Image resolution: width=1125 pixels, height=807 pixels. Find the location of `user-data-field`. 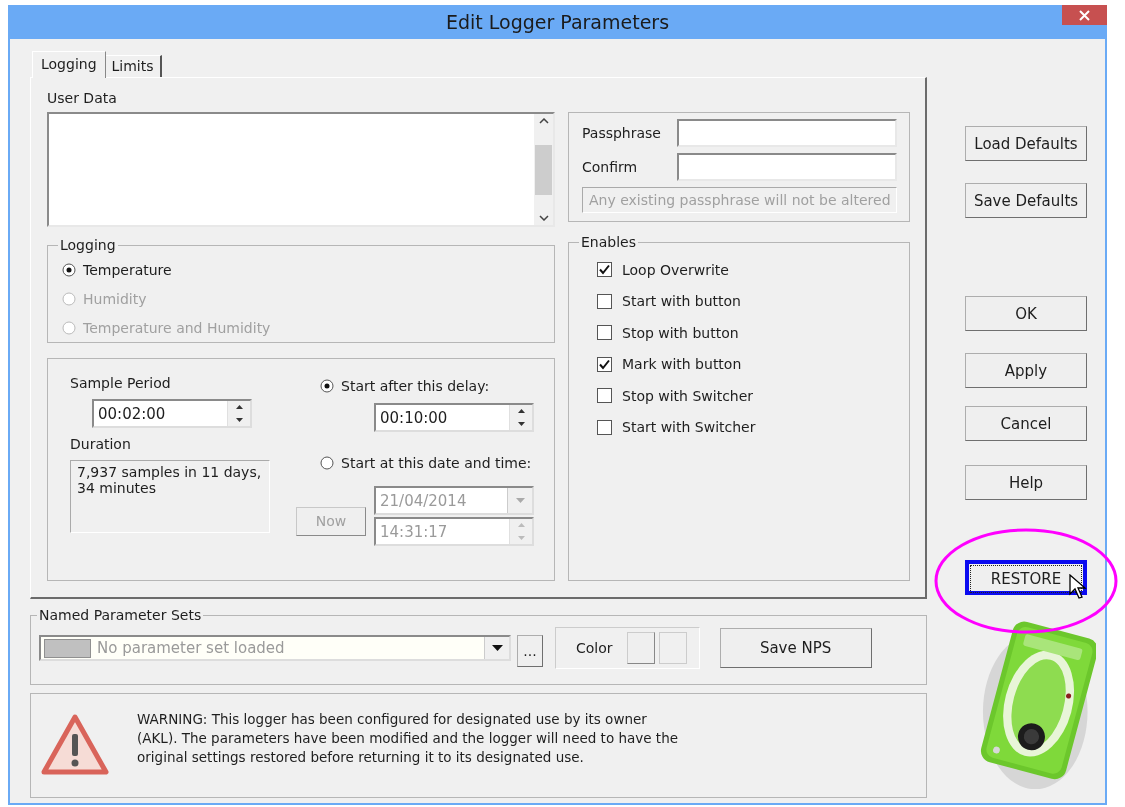

user-data-field is located at coordinates (301, 169).